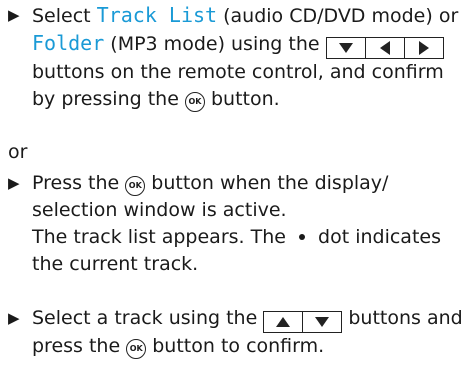 Image resolution: width=468 pixels, height=380 pixels. I want to click on step-text: Press the, so click(79, 183).